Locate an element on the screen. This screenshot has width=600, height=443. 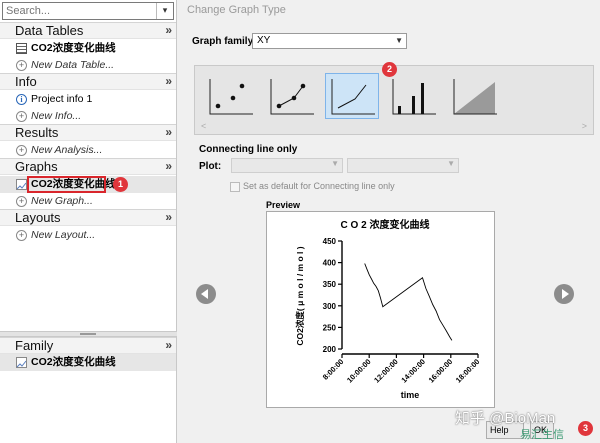
x-axis-label: time is located at coordinates (410, 395).